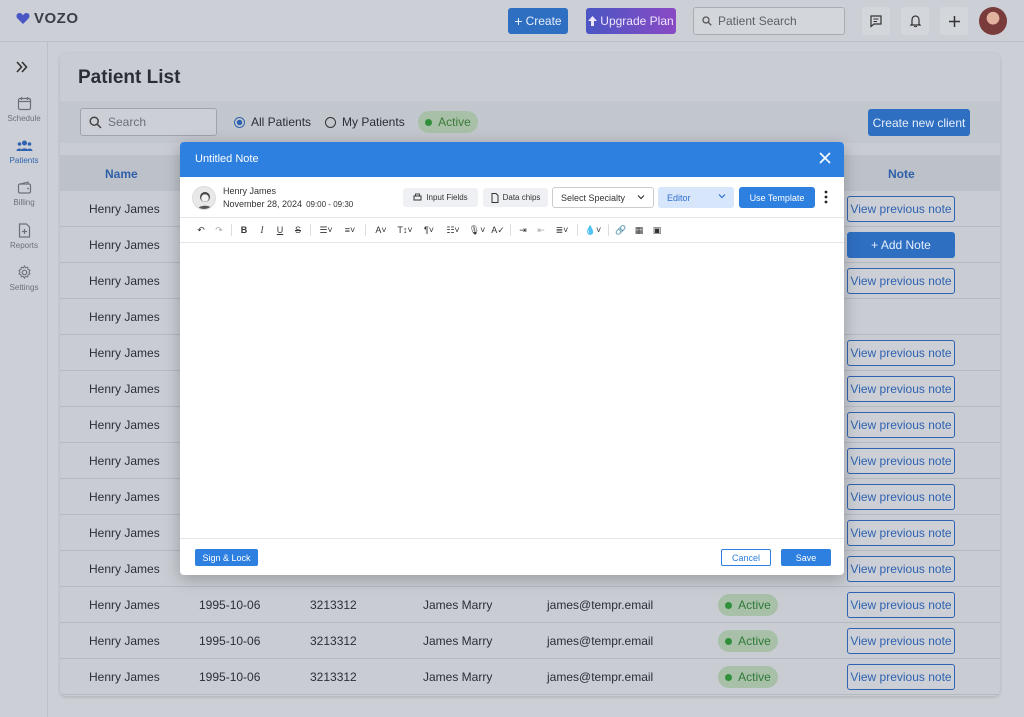 Image resolution: width=1024 pixels, height=717 pixels. Describe the element at coordinates (637, 21) in the screenshot. I see `upgrade-label: Upgrade Plan` at that location.